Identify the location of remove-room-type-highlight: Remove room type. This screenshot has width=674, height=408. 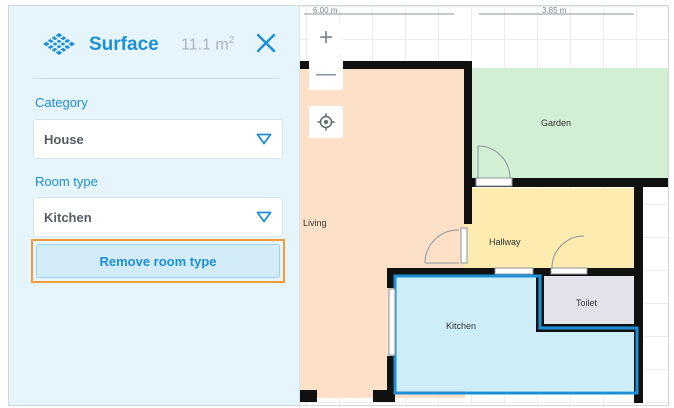
(158, 261).